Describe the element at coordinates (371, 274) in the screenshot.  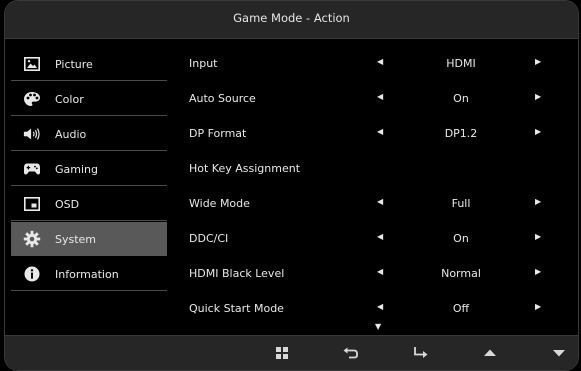
I see `setting-row-hdmi-black-level: HDMI Black Level ◀ Normal ▶` at that location.